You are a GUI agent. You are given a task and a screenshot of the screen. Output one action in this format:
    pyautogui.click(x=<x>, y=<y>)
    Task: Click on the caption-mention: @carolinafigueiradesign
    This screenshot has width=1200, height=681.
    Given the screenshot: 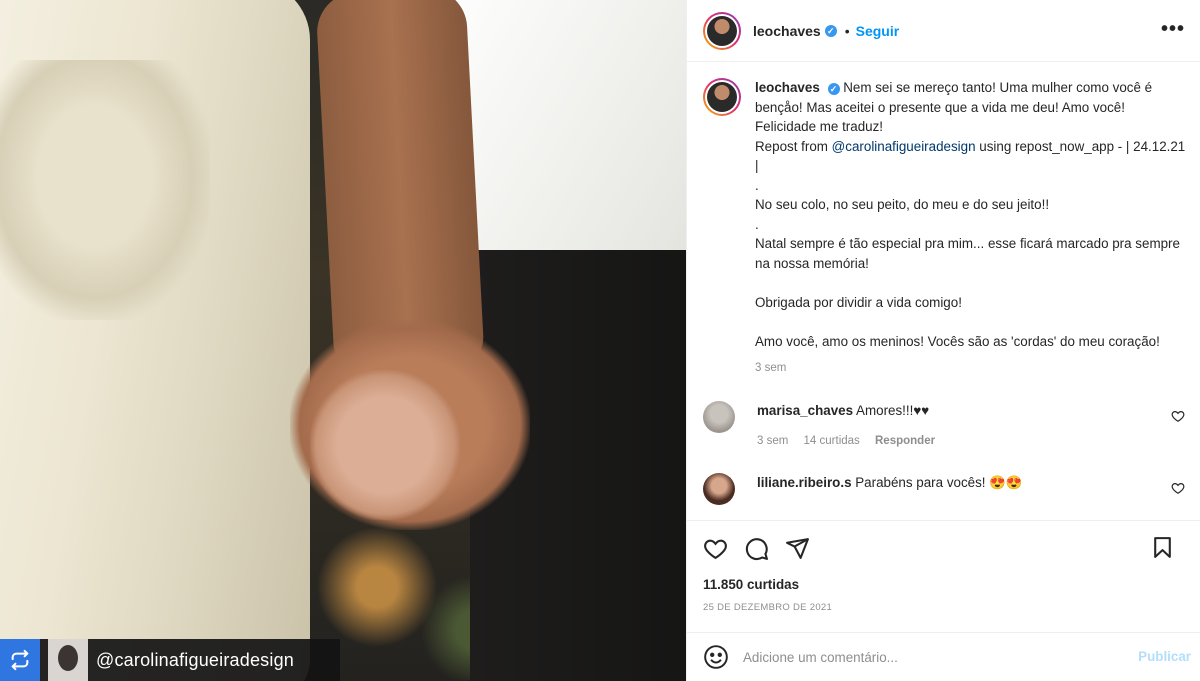 What is the action you would take?
    pyautogui.click(x=904, y=146)
    